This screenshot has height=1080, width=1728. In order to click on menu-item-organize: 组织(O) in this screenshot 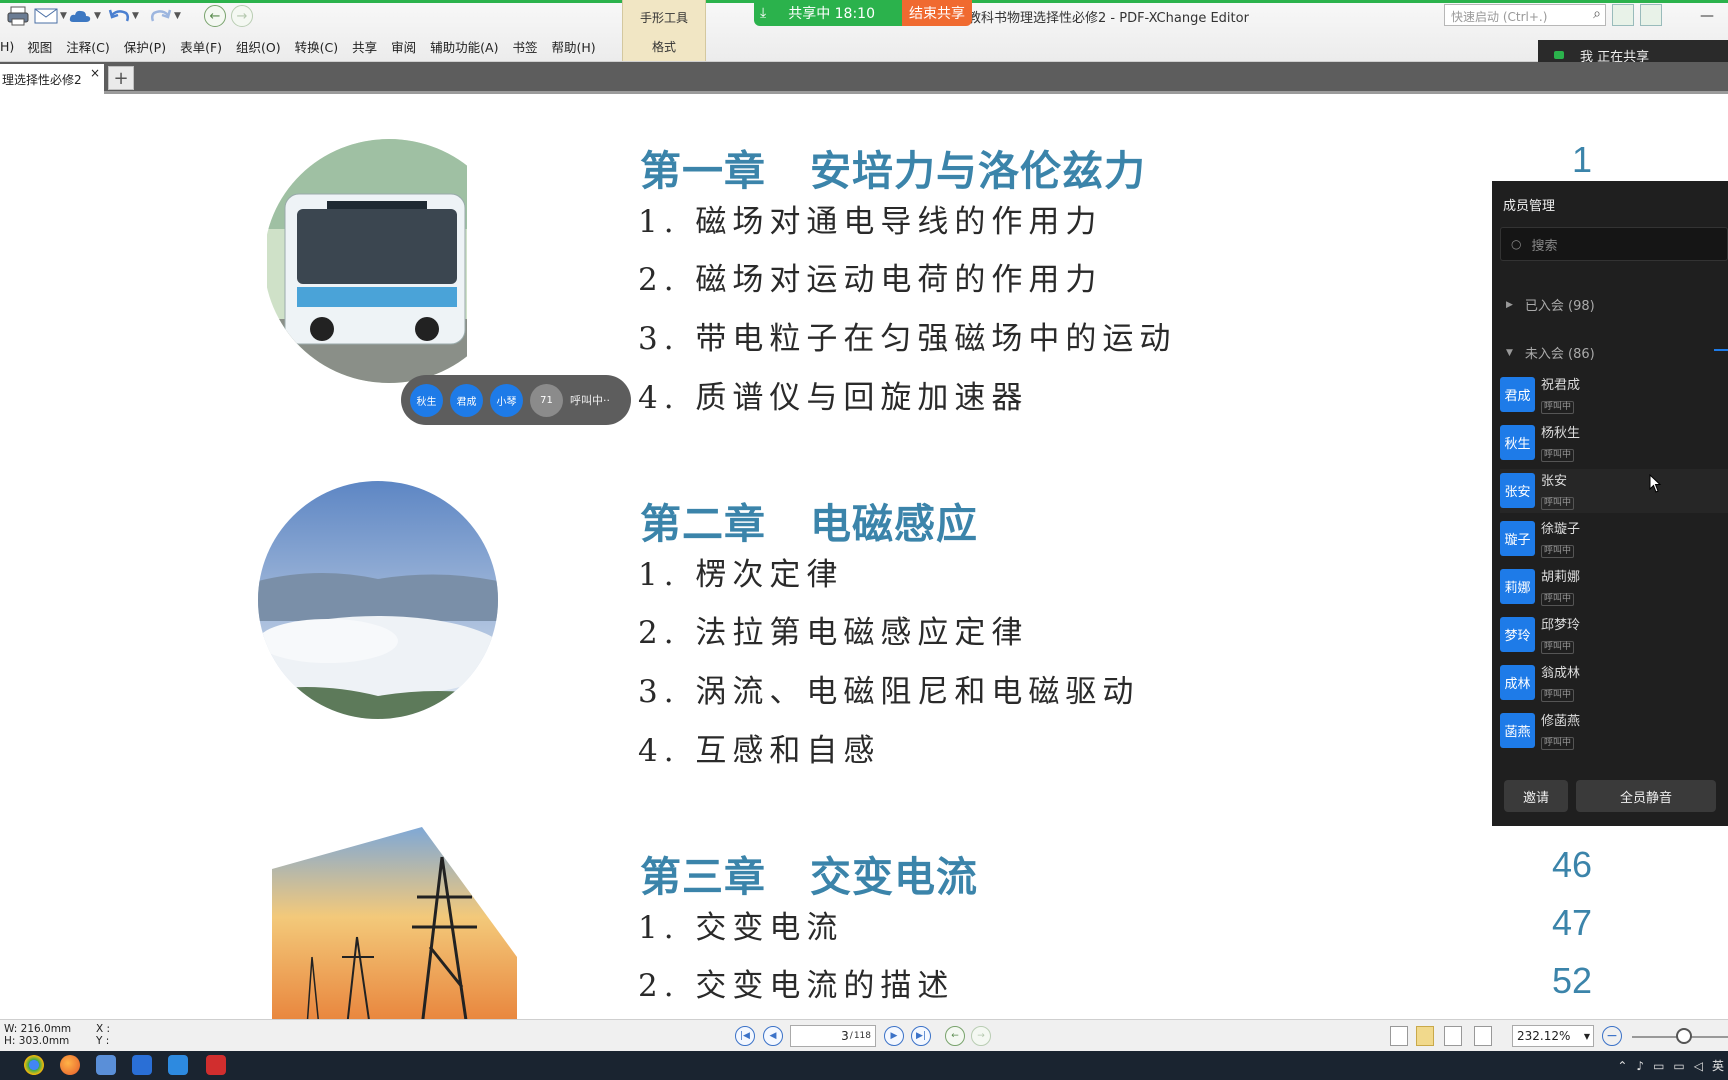, I will do `click(258, 46)`.